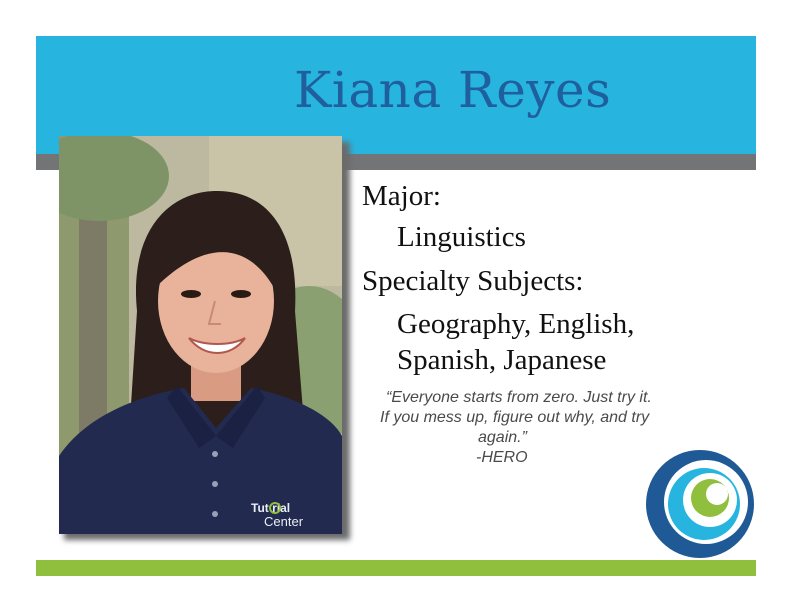 This screenshot has width=792, height=612. I want to click on footer-bar, so click(396, 568).